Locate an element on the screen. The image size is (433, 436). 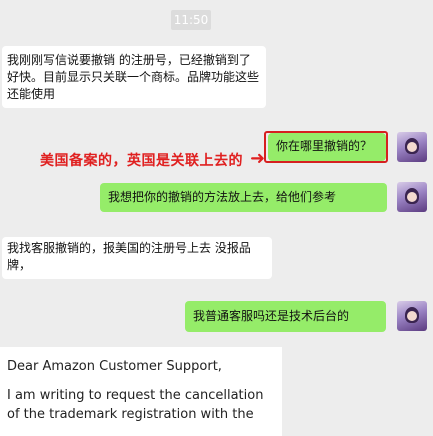
message-bubble-outgoing: 我想把你的撤销的方法放上去，给他们参考 is located at coordinates (243, 197).